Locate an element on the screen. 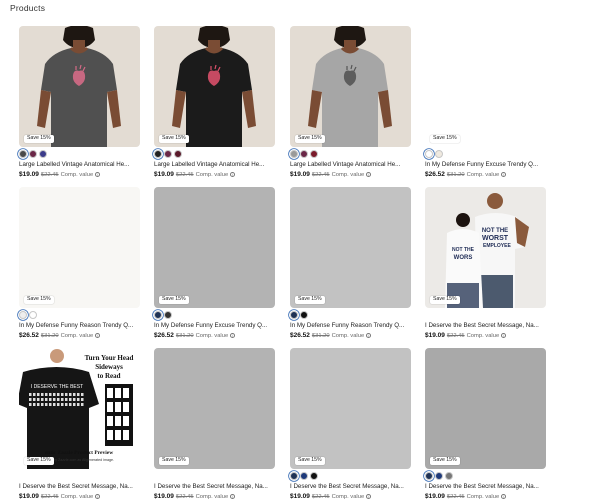 This screenshot has height=500, width=590. svg-text: I DESERVE THE BEST is located at coordinates (57, 387).